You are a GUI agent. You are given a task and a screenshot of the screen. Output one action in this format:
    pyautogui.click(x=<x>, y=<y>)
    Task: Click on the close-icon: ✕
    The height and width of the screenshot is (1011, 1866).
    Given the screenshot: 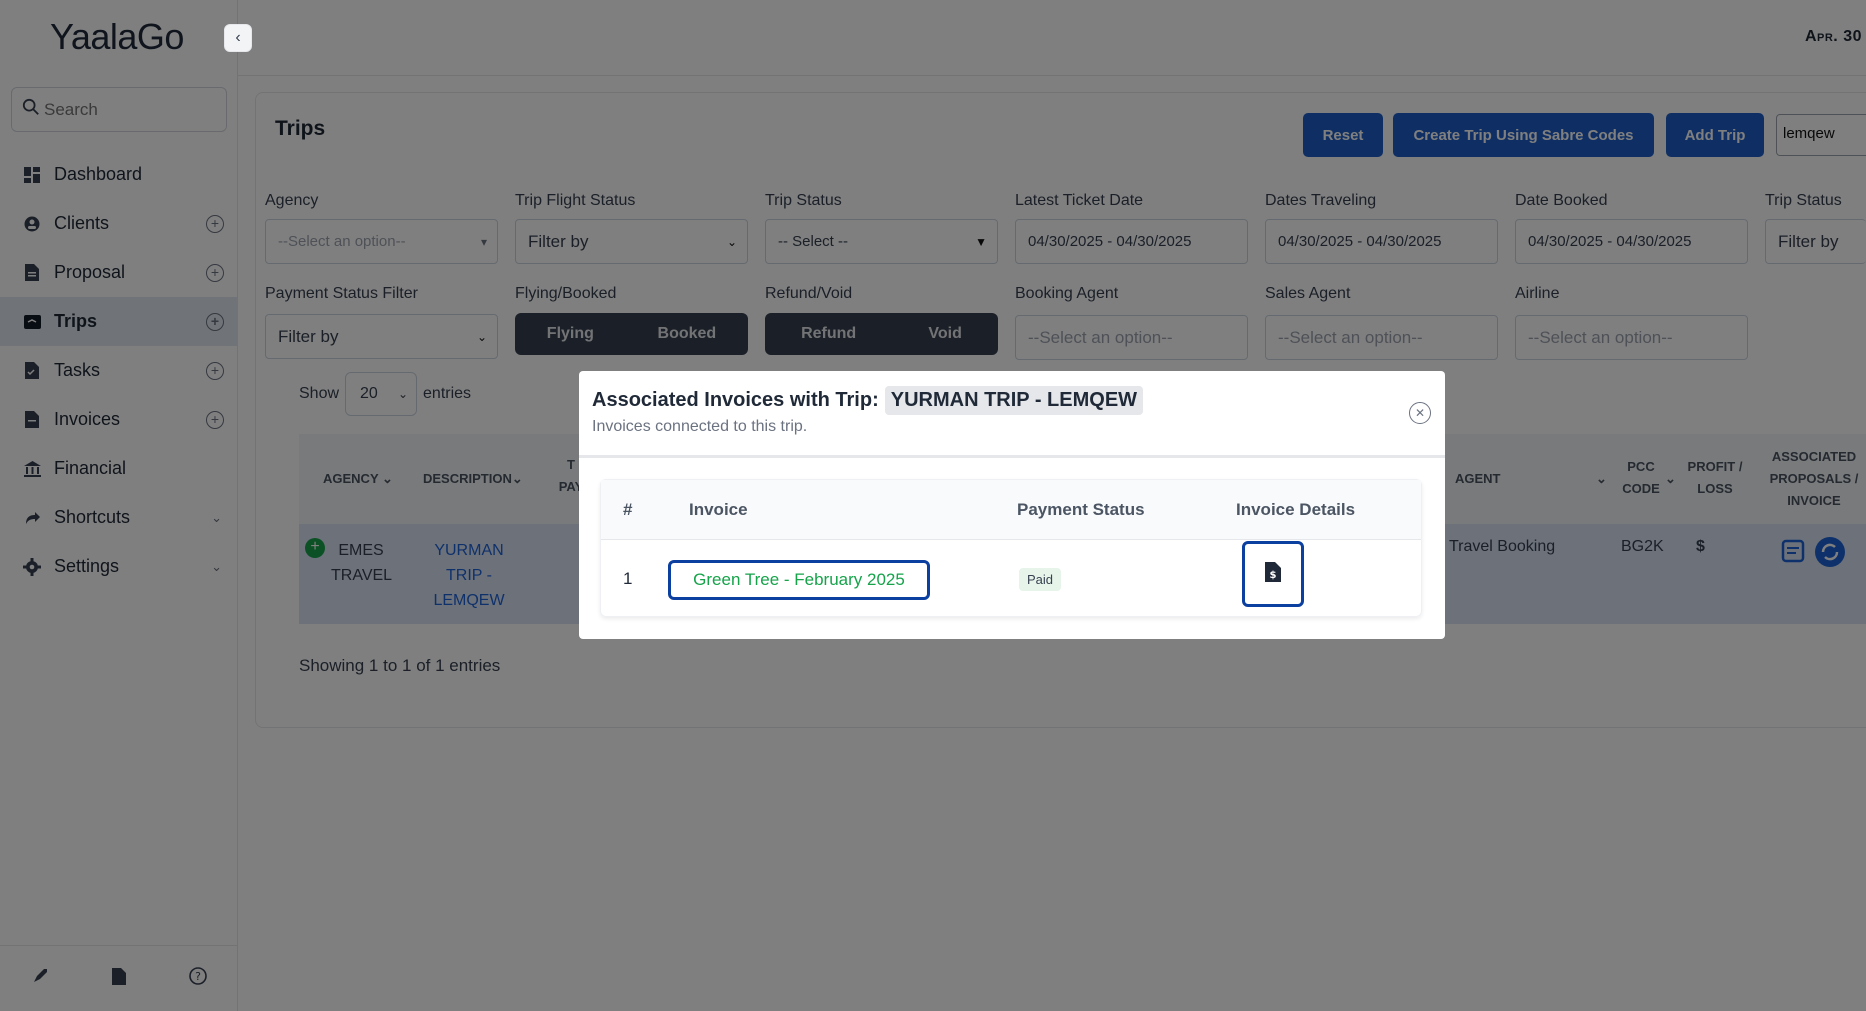 What is the action you would take?
    pyautogui.click(x=1420, y=413)
    